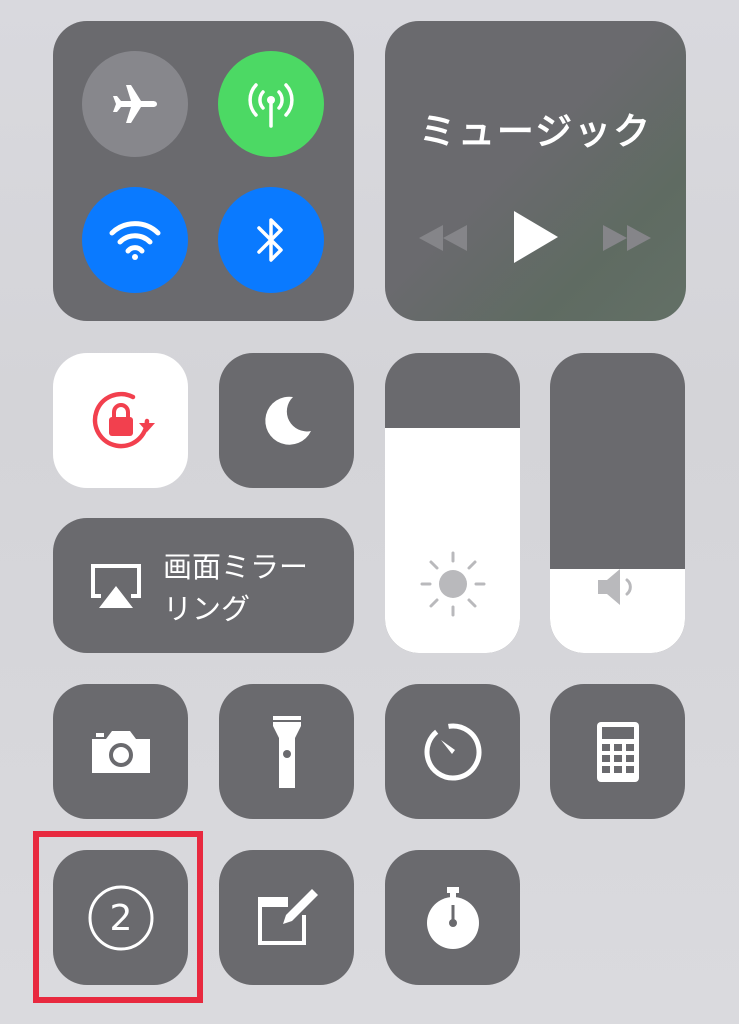 This screenshot has height=1024, width=739. I want to click on moon-icon, so click(287, 420).